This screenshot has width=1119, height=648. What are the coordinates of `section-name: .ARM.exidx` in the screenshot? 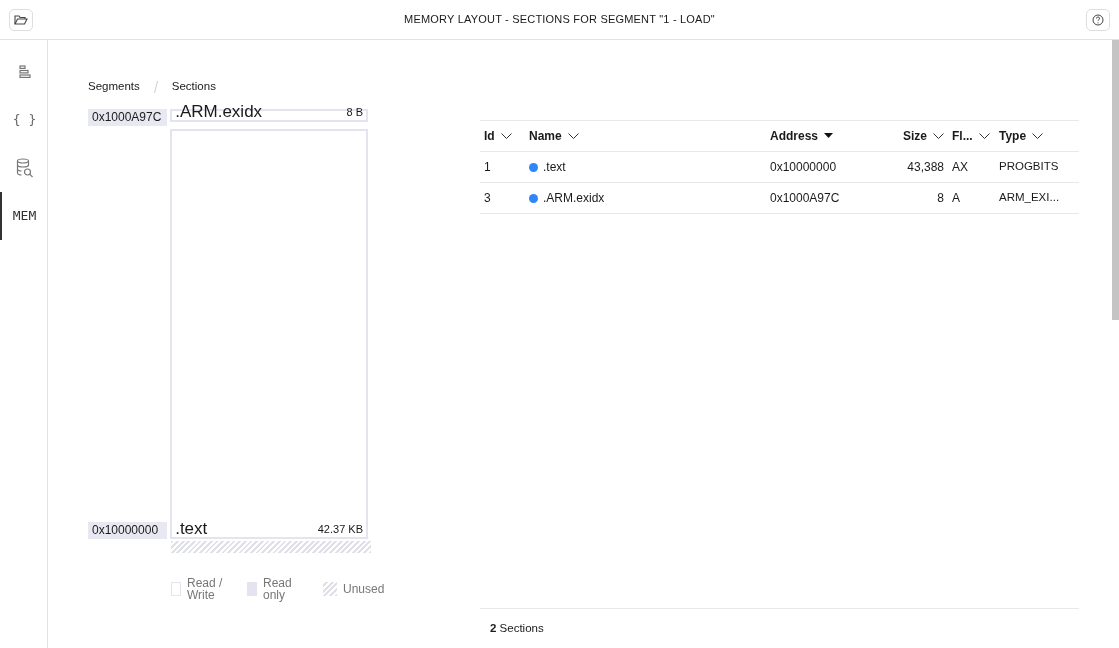 It's located at (219, 112).